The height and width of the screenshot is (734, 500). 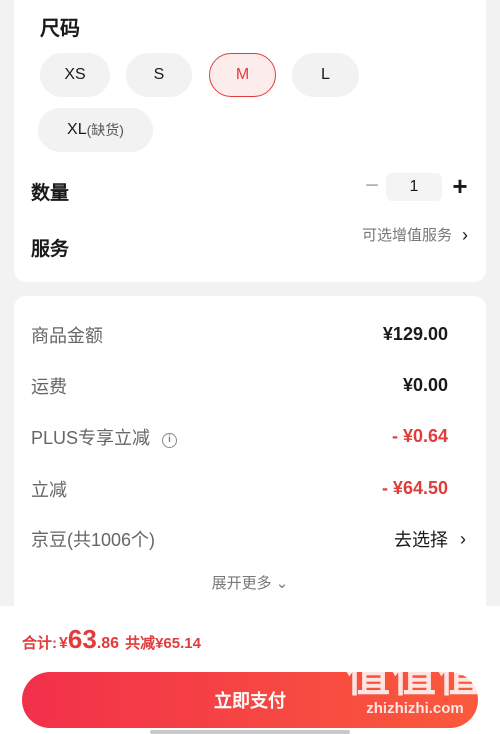 I want to click on expand-more-button: 展开更多 ⌄, so click(x=250, y=582).